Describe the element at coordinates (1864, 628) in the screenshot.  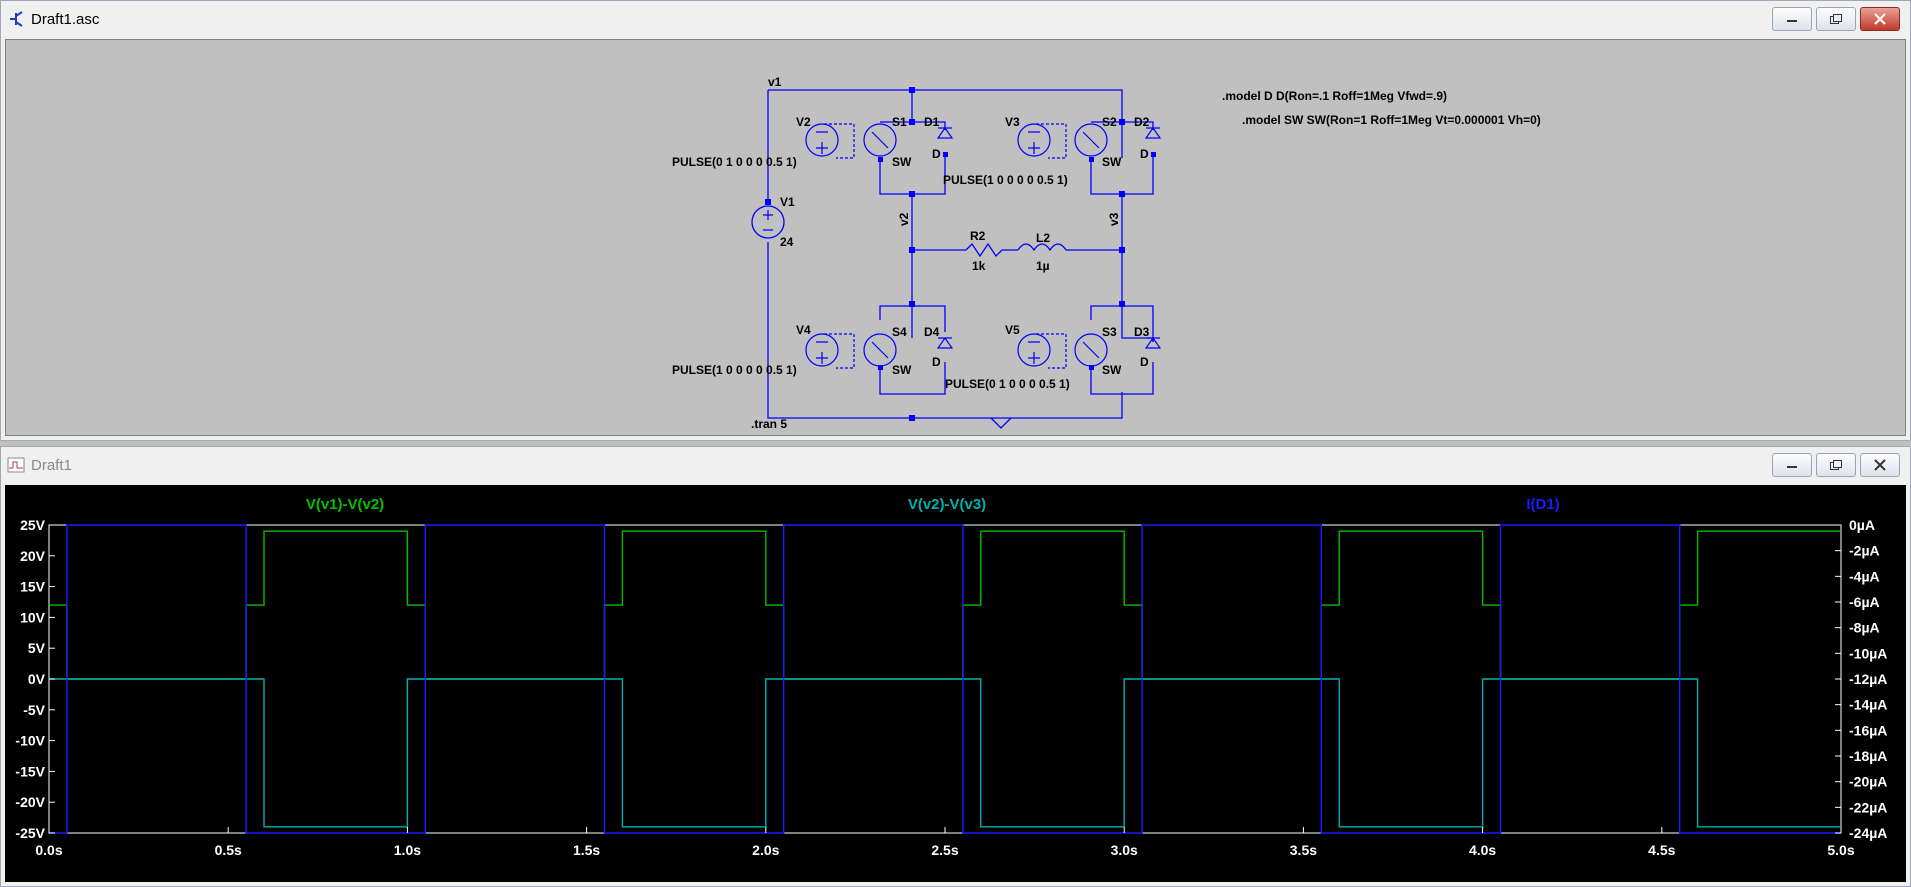
I see `y-right-tick-label: -8µA` at that location.